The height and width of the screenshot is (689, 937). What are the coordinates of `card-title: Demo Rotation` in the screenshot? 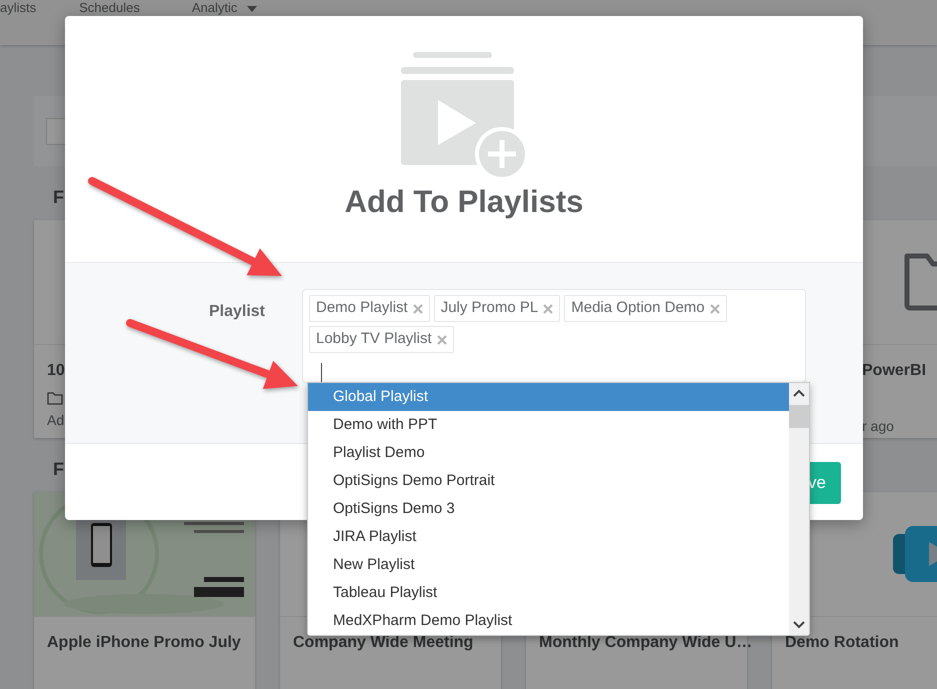 It's located at (842, 642).